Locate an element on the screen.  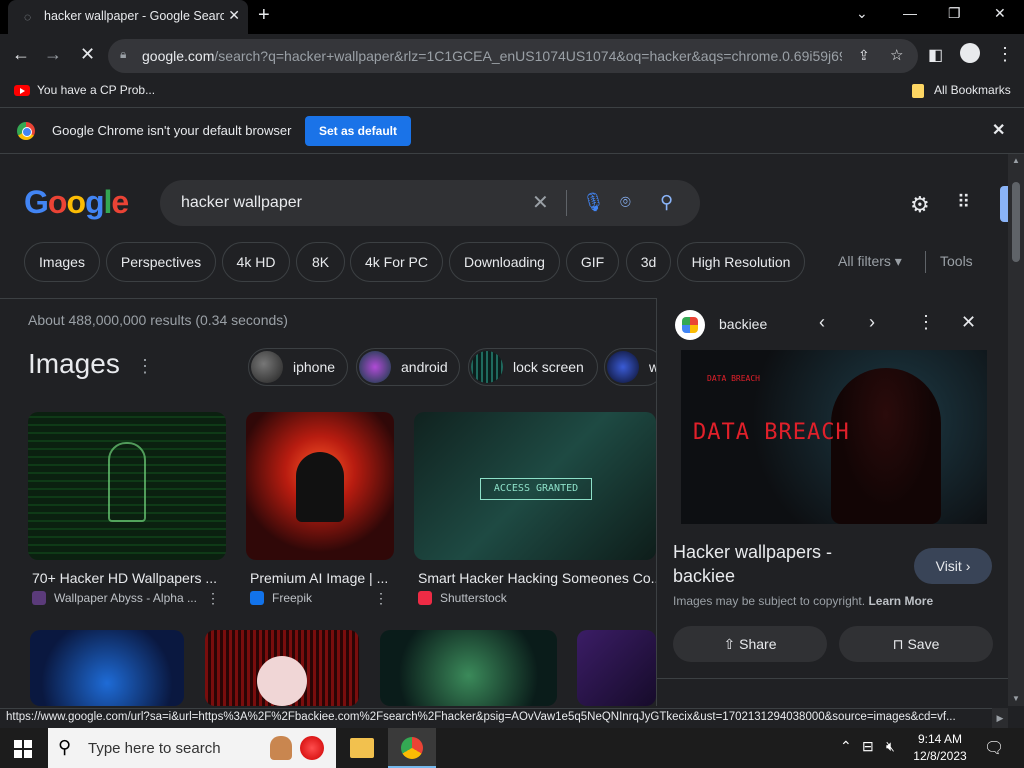
page-scrollbar: ▲ ▼ is located at coordinates (1016, 430).